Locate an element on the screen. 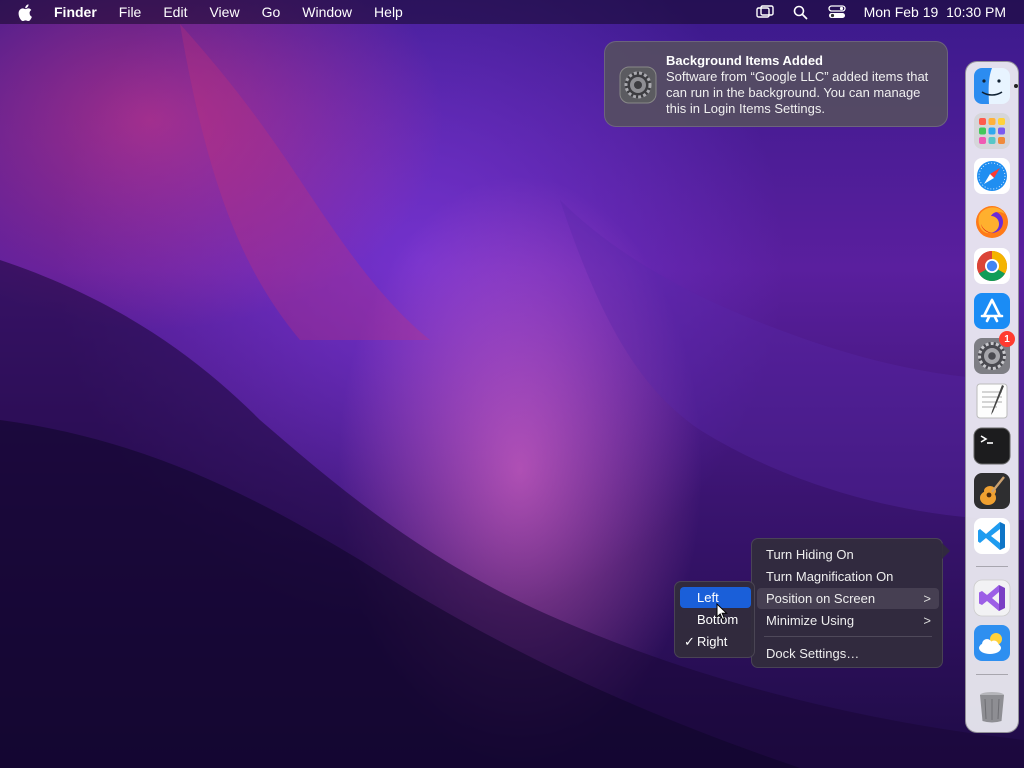  position-on-screen-label: Position on Screen is located at coordinates (821, 598).